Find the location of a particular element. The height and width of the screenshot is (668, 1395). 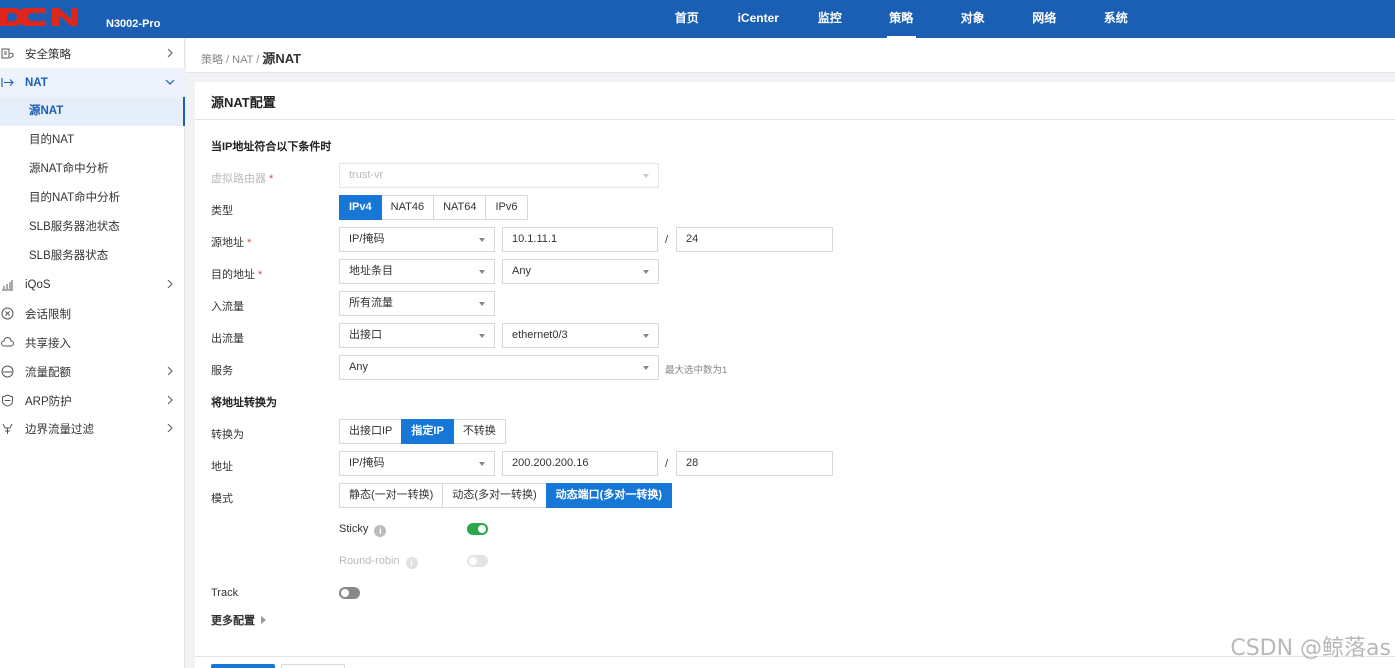

sticky-toggle is located at coordinates (477, 529).